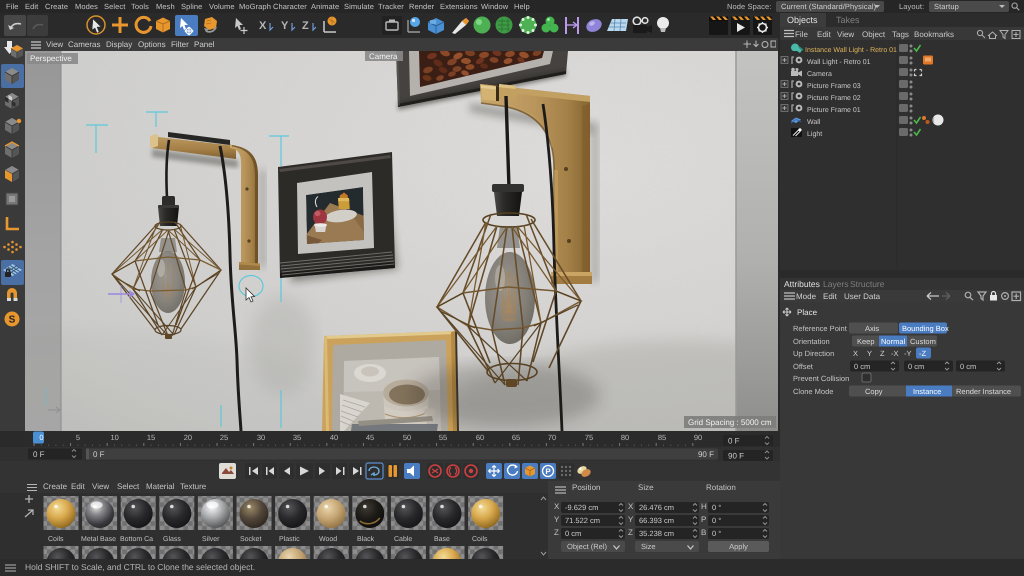 The image size is (1024, 576). I want to click on svg-text: Copy, so click(874, 391).